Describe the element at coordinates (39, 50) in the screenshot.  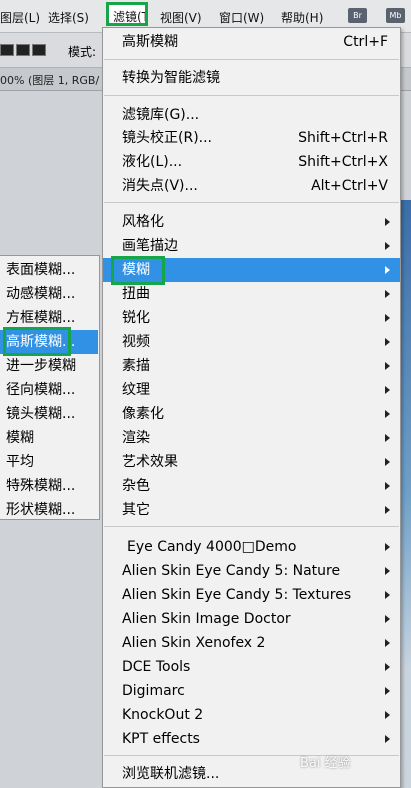
I see `mode-plus-icon` at that location.